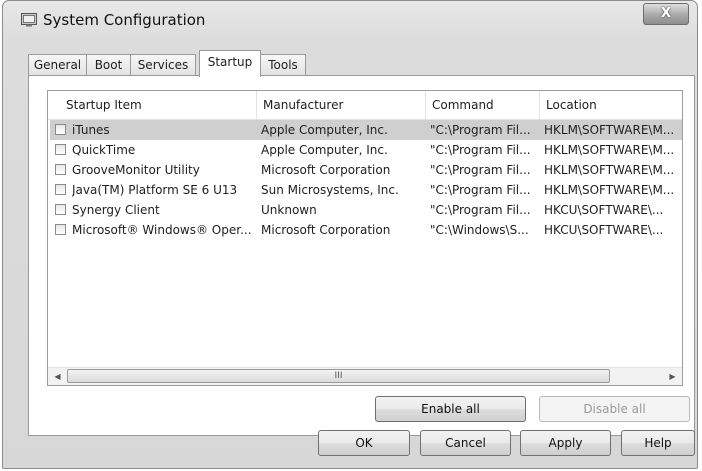 The width and height of the screenshot is (702, 471). Describe the element at coordinates (672, 376) in the screenshot. I see `scroll-right-icon: ▶` at that location.